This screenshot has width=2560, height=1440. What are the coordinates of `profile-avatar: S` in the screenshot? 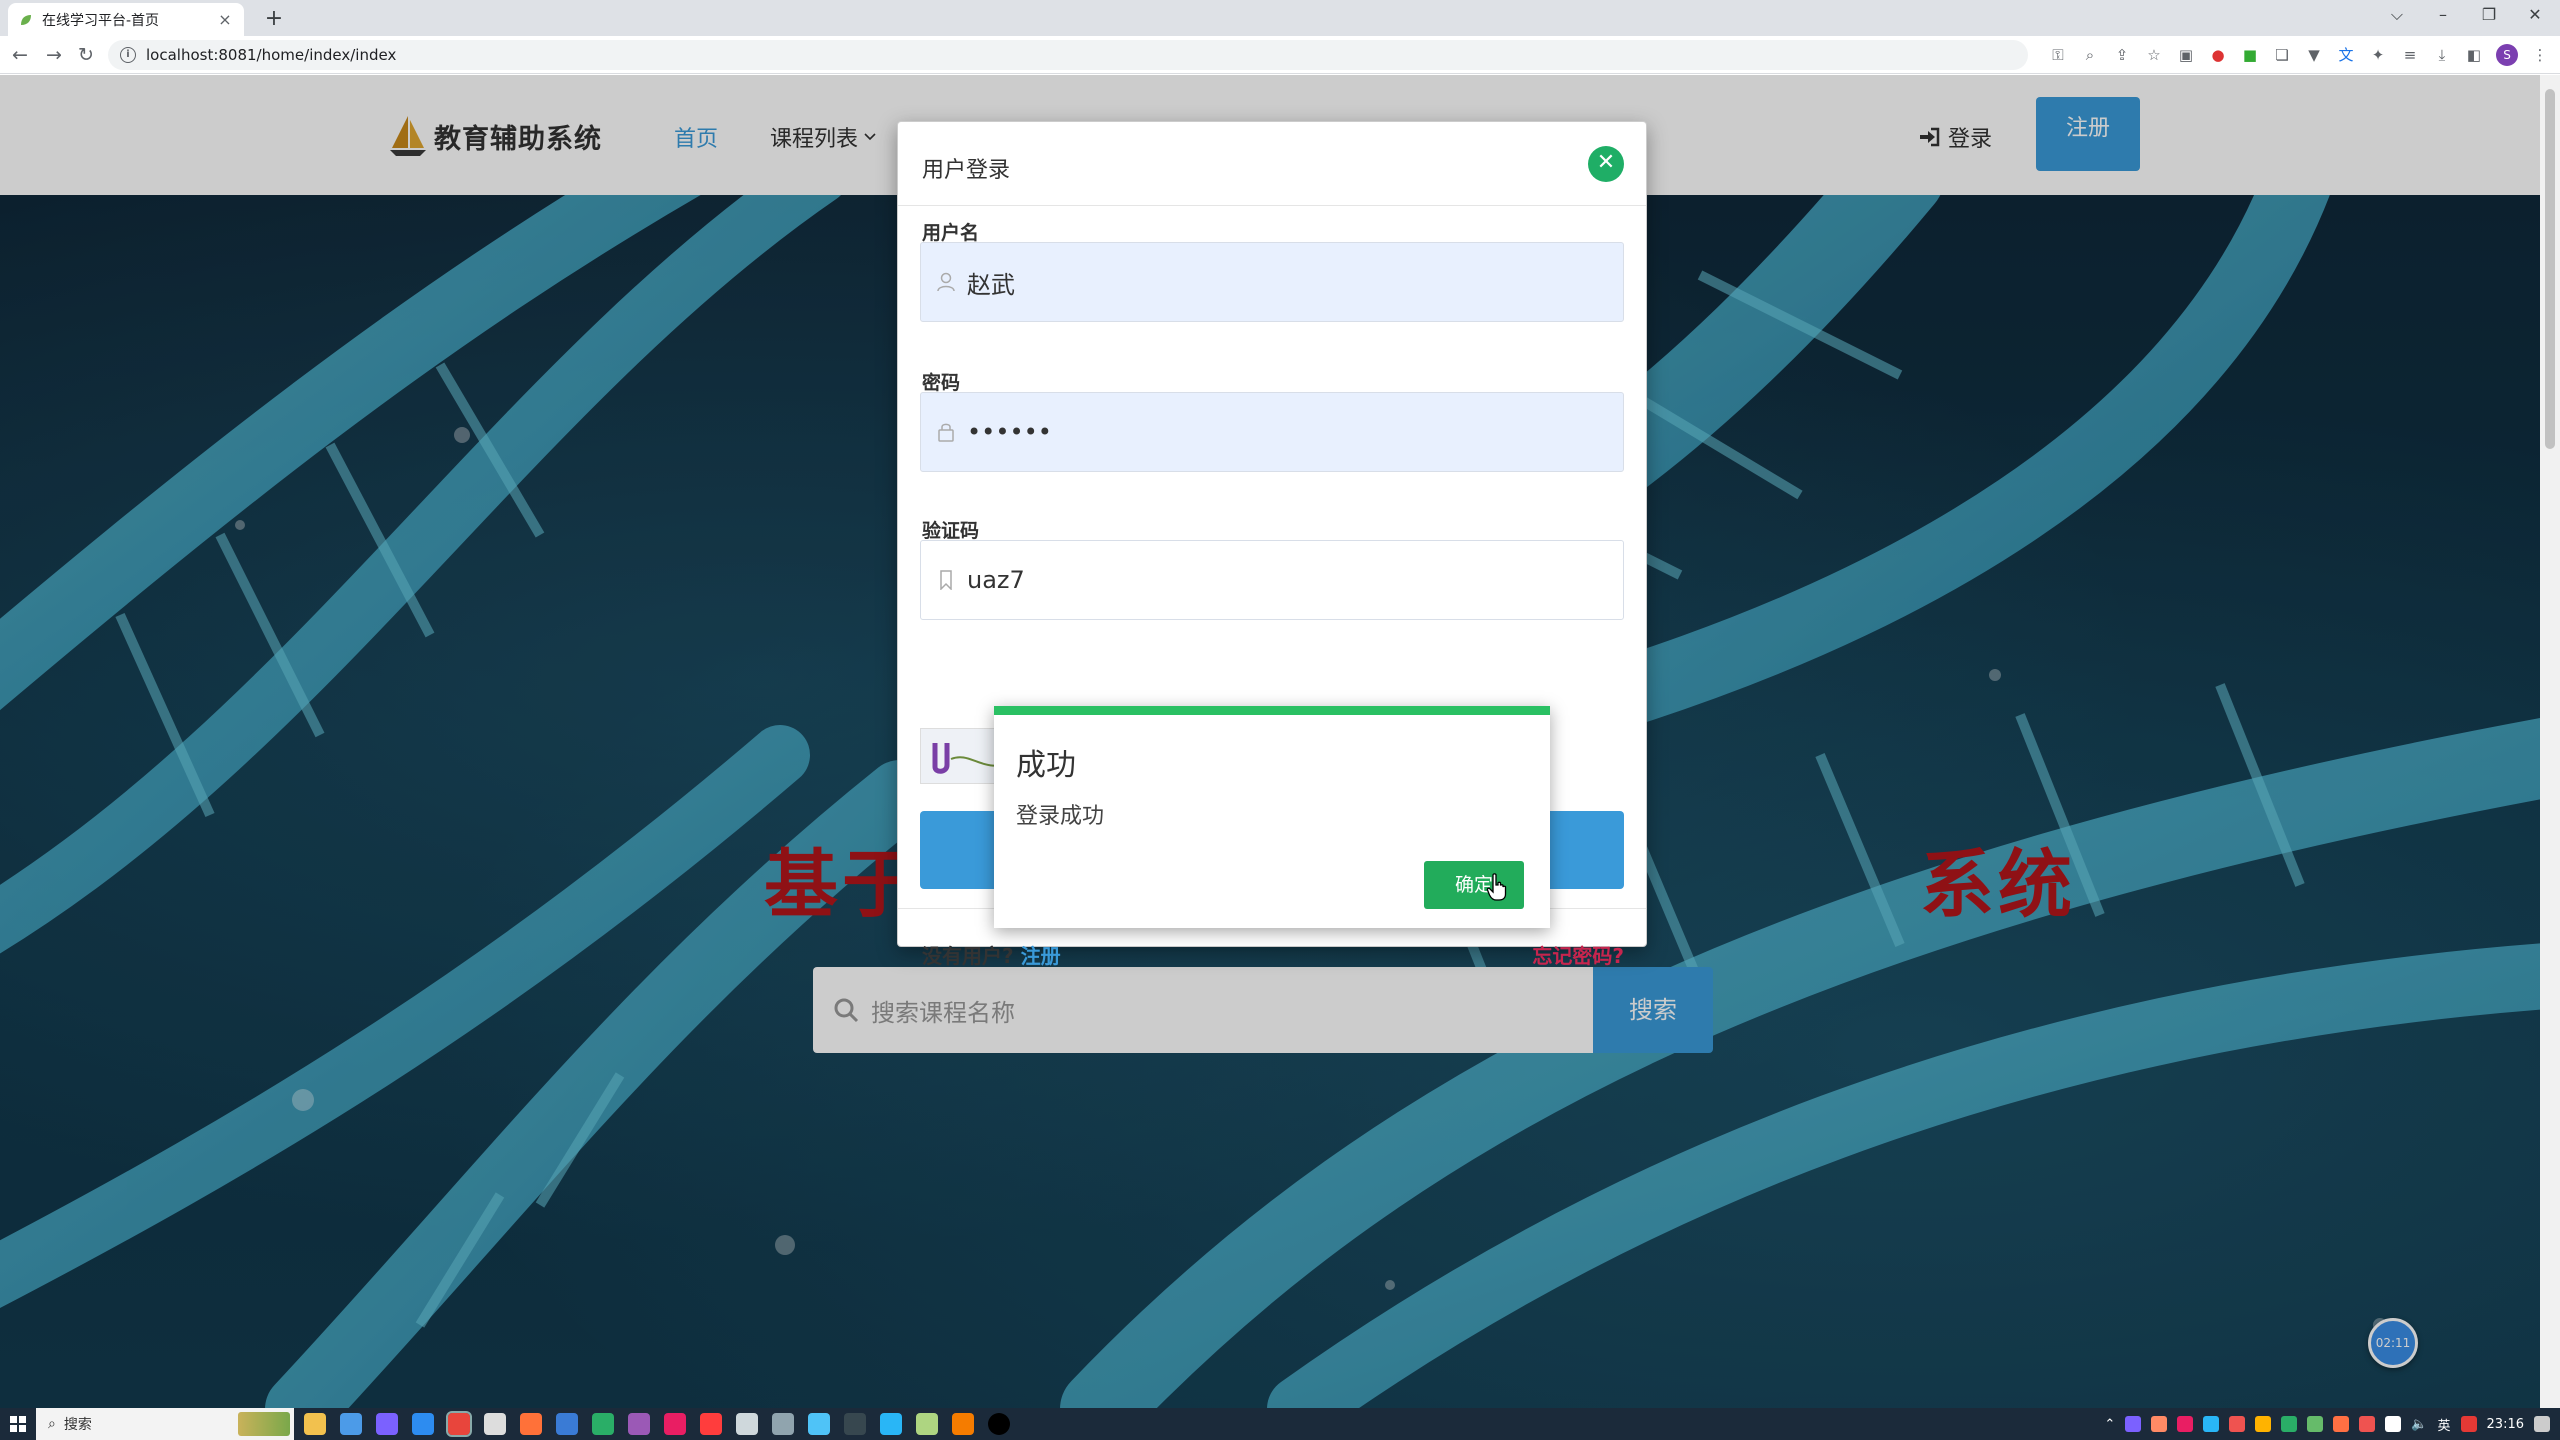 It's located at (2507, 55).